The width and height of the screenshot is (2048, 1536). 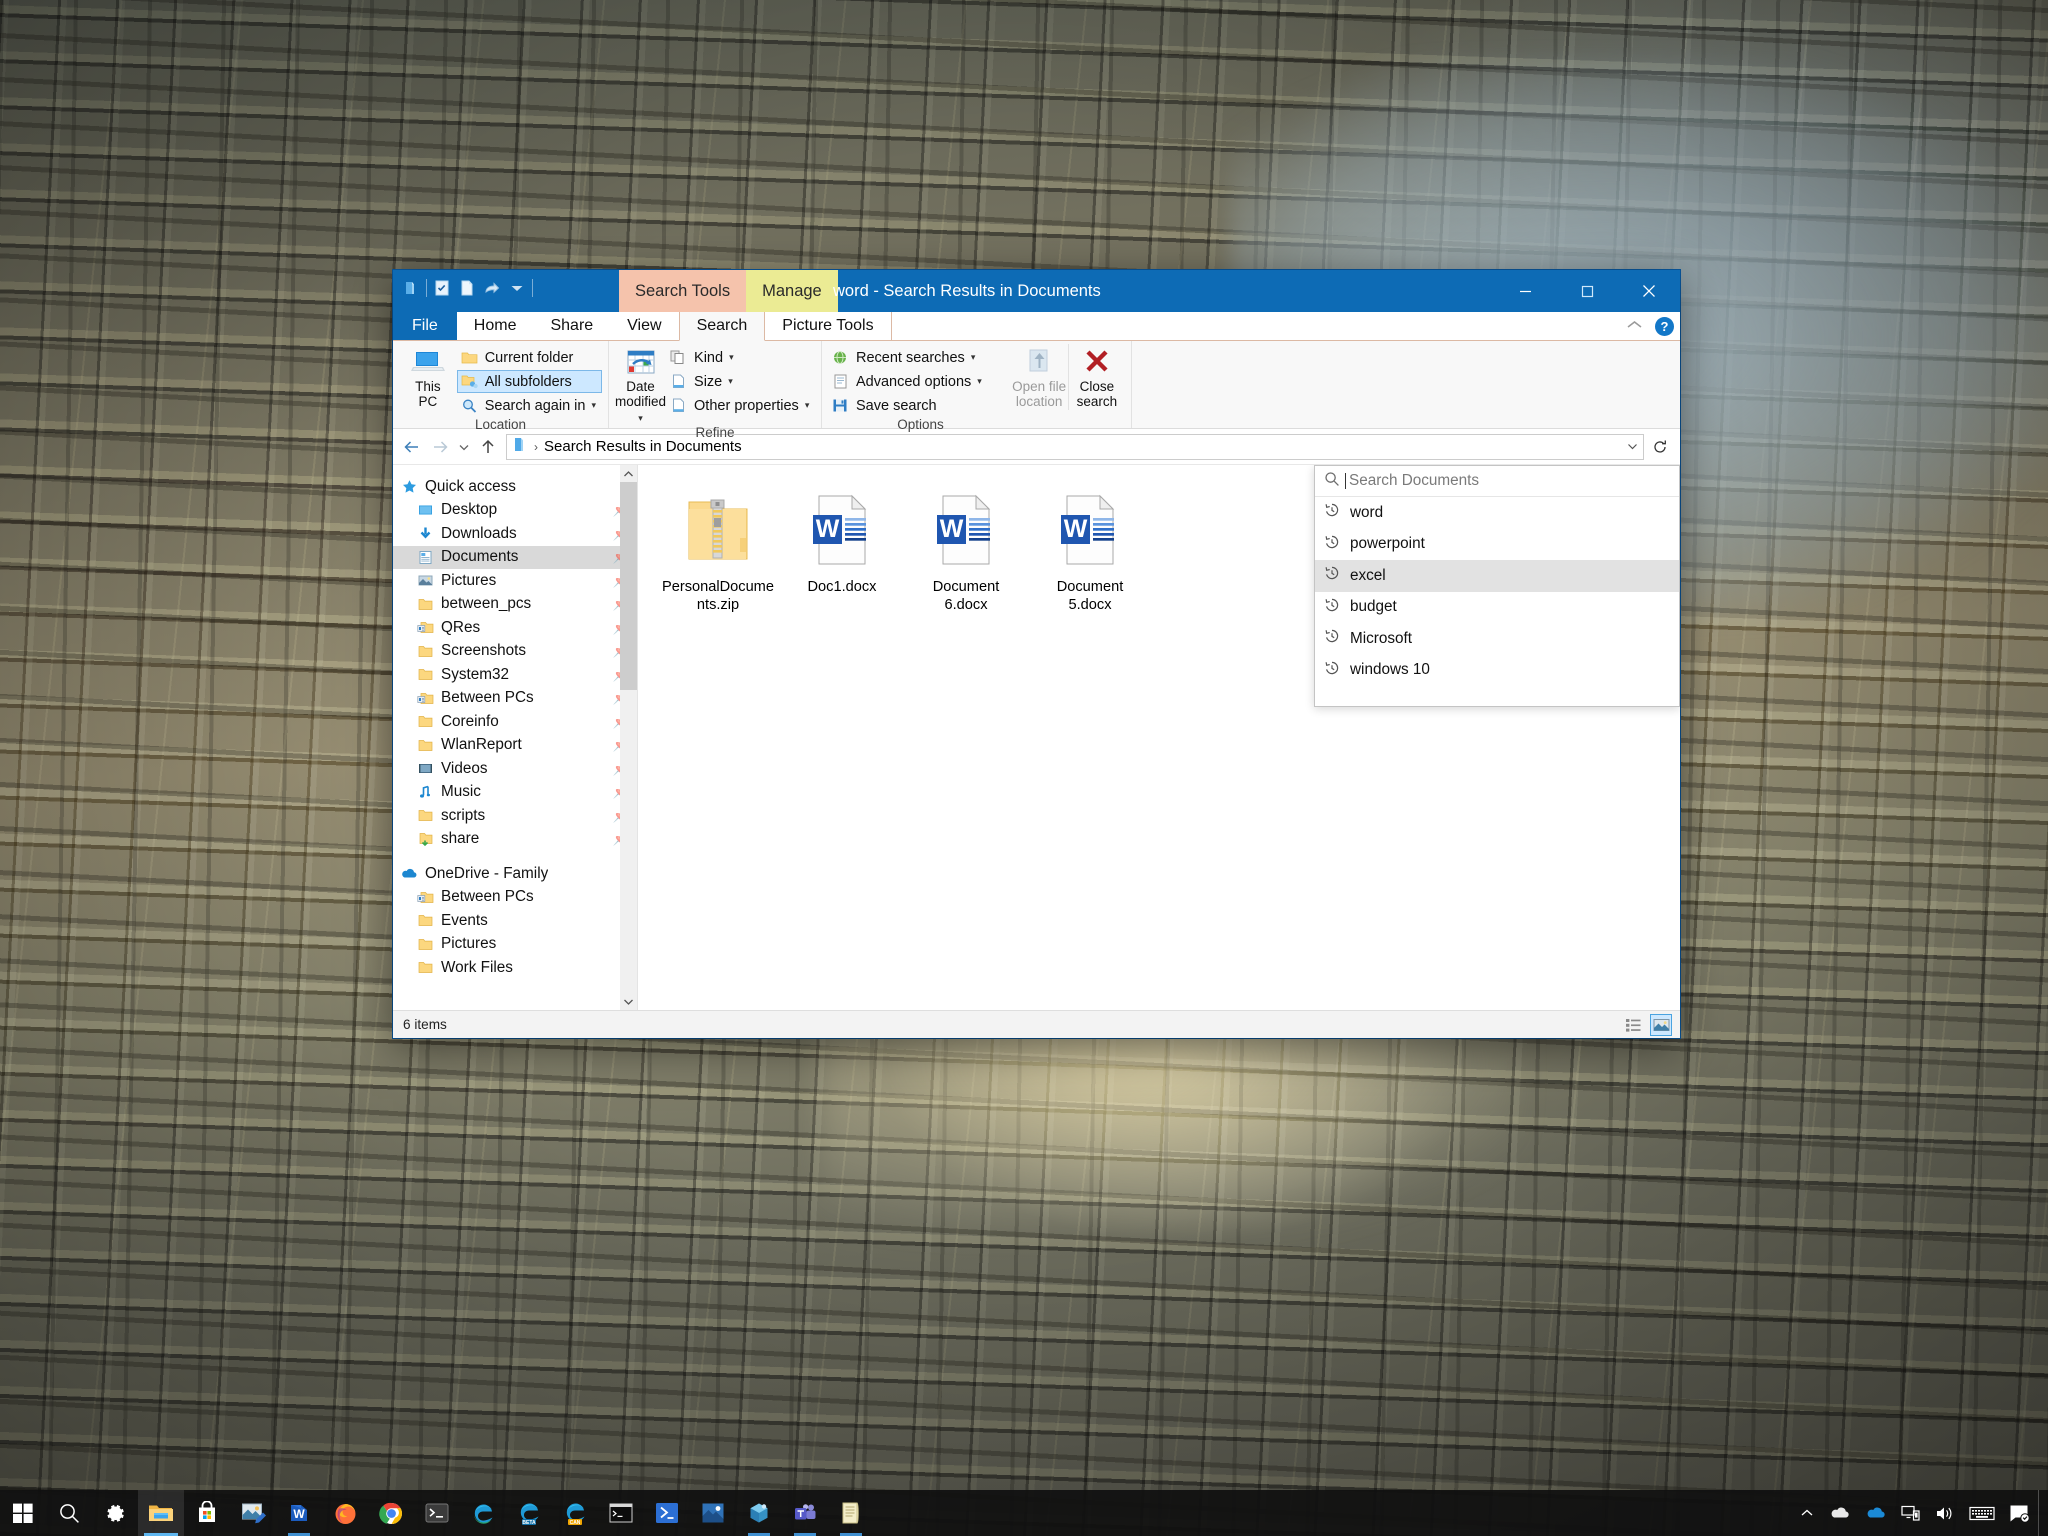 I want to click on chrome-button, so click(x=391, y=1513).